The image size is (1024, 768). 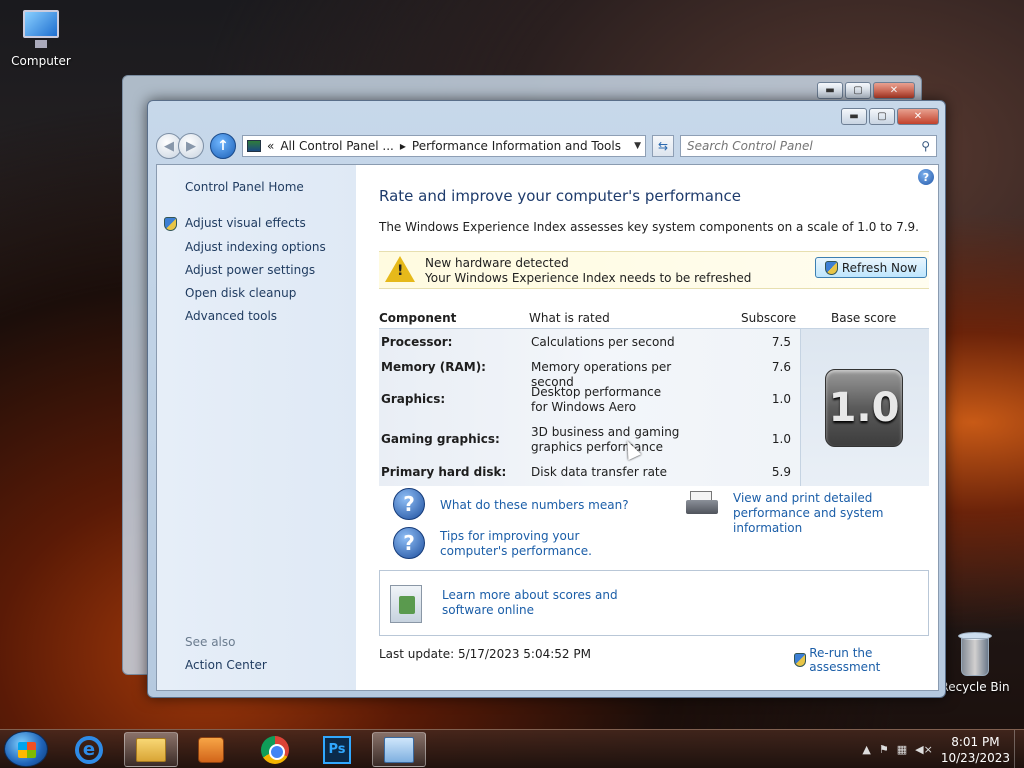 What do you see at coordinates (975, 687) in the screenshot?
I see `desktop-recycle-bin-label: Recycle Bin` at bounding box center [975, 687].